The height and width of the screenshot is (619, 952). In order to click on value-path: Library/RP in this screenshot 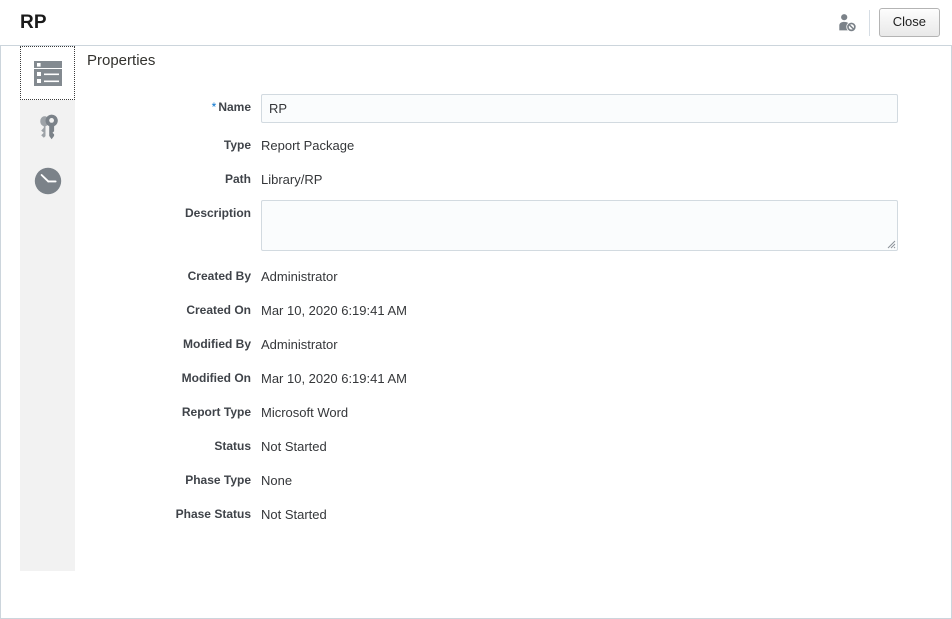, I will do `click(292, 179)`.